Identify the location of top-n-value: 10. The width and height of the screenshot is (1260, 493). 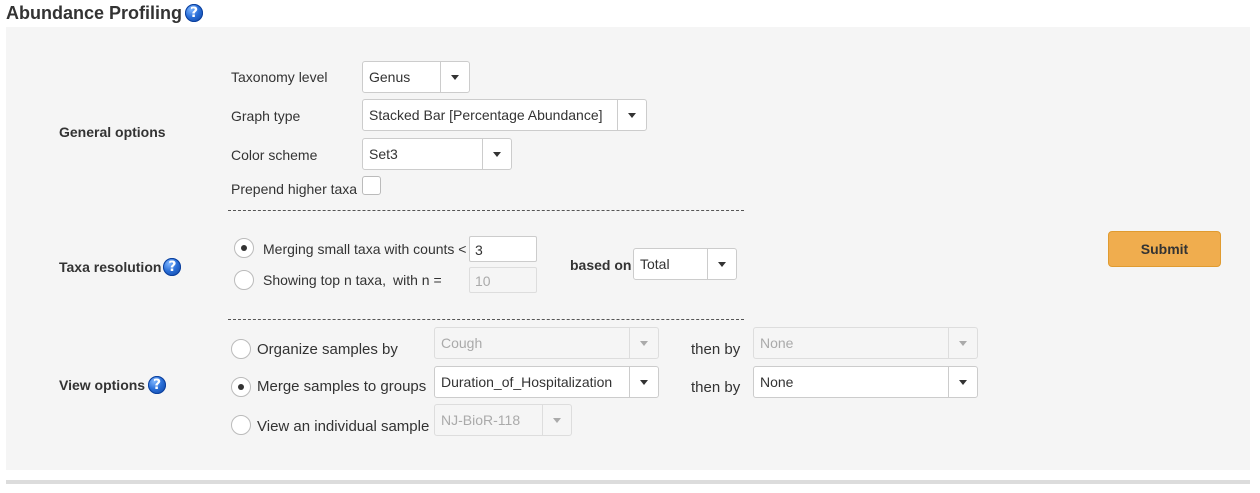
(483, 281).